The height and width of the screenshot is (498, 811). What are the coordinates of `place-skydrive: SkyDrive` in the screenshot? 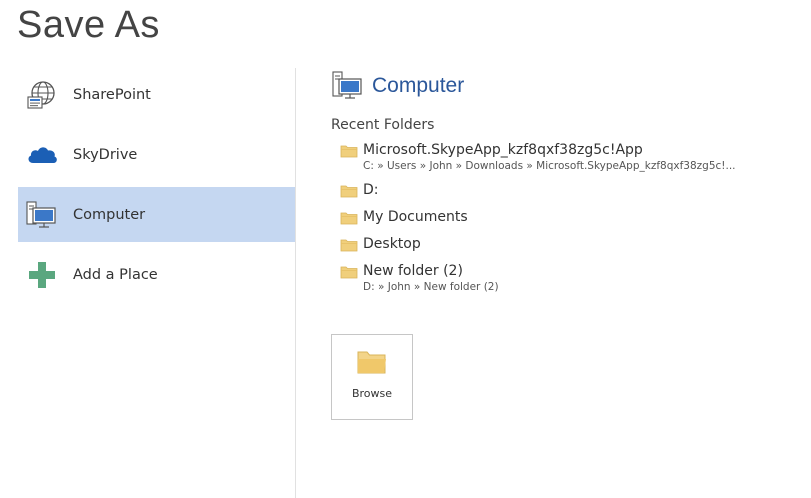 It's located at (156, 154).